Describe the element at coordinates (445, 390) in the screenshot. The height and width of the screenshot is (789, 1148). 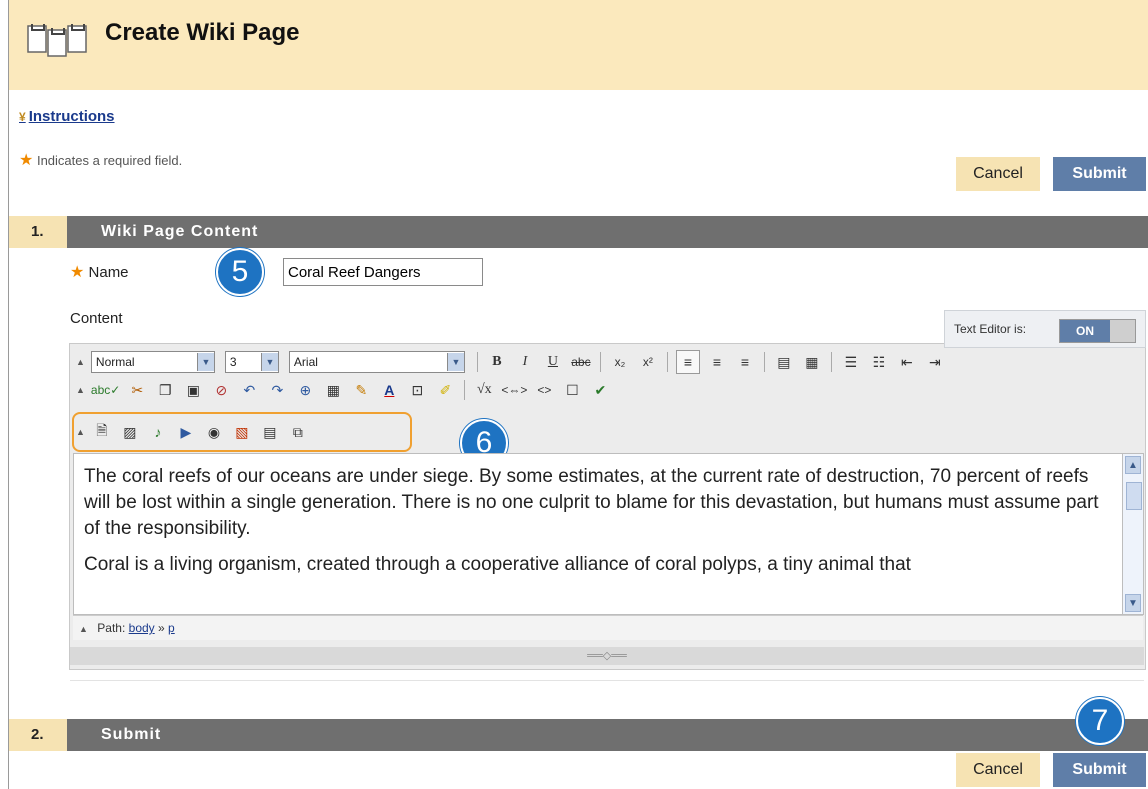
I see `highlight-icon: ✐` at that location.